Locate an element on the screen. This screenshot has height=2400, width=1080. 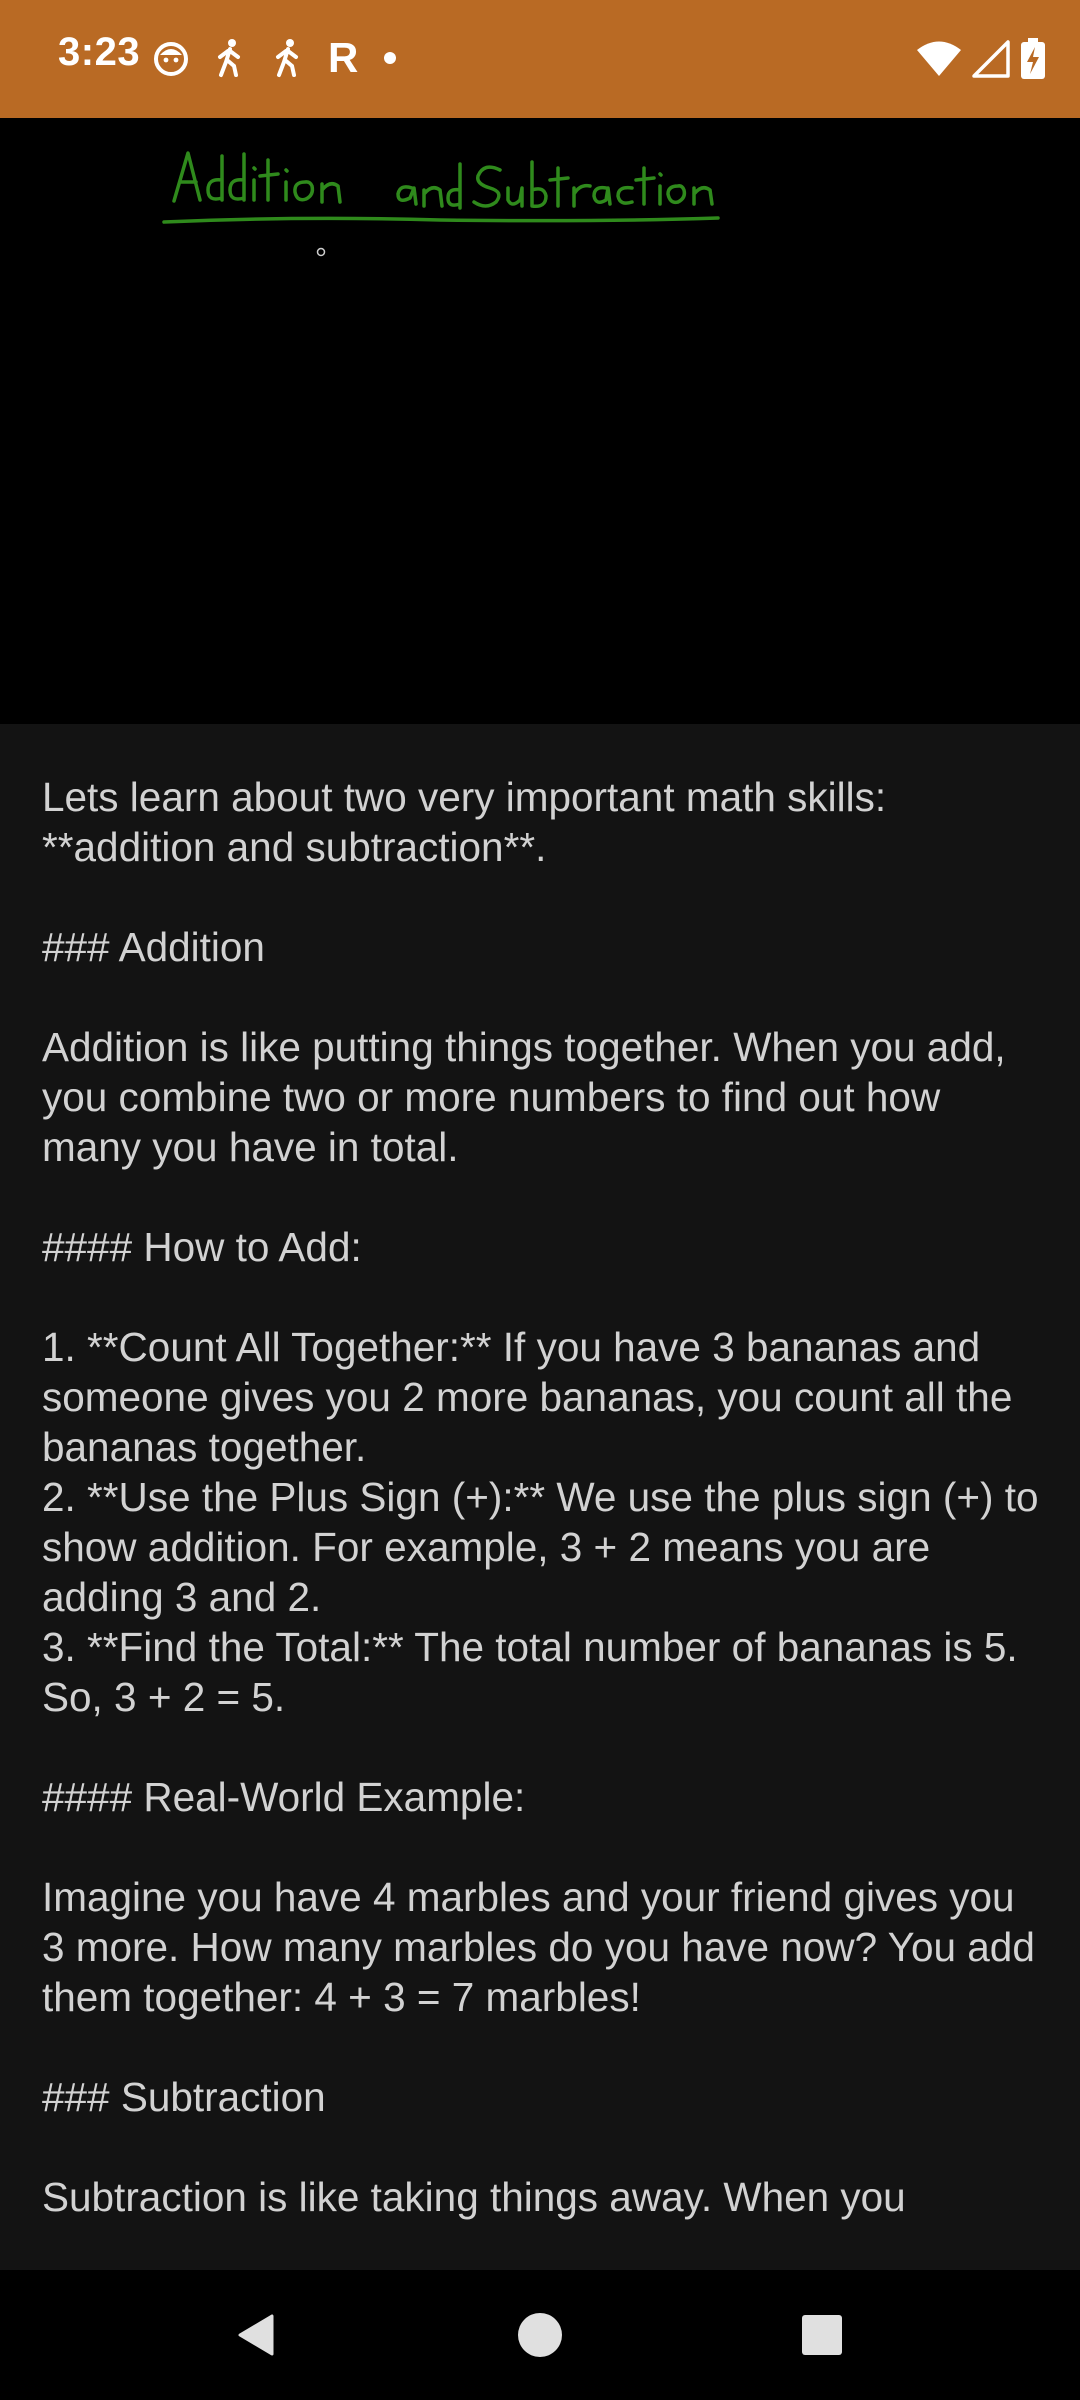
status-notification-icons: R is located at coordinates (287, 58).